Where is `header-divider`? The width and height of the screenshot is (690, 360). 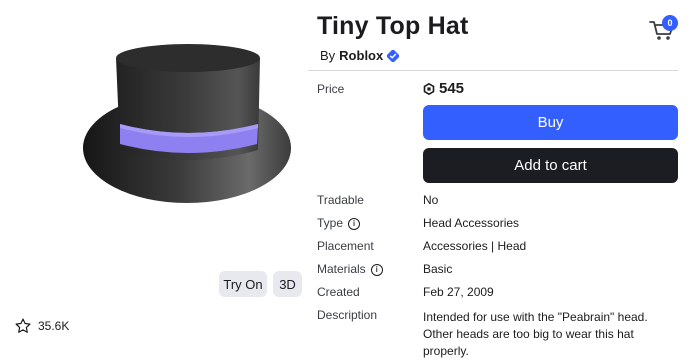
header-divider is located at coordinates (493, 70).